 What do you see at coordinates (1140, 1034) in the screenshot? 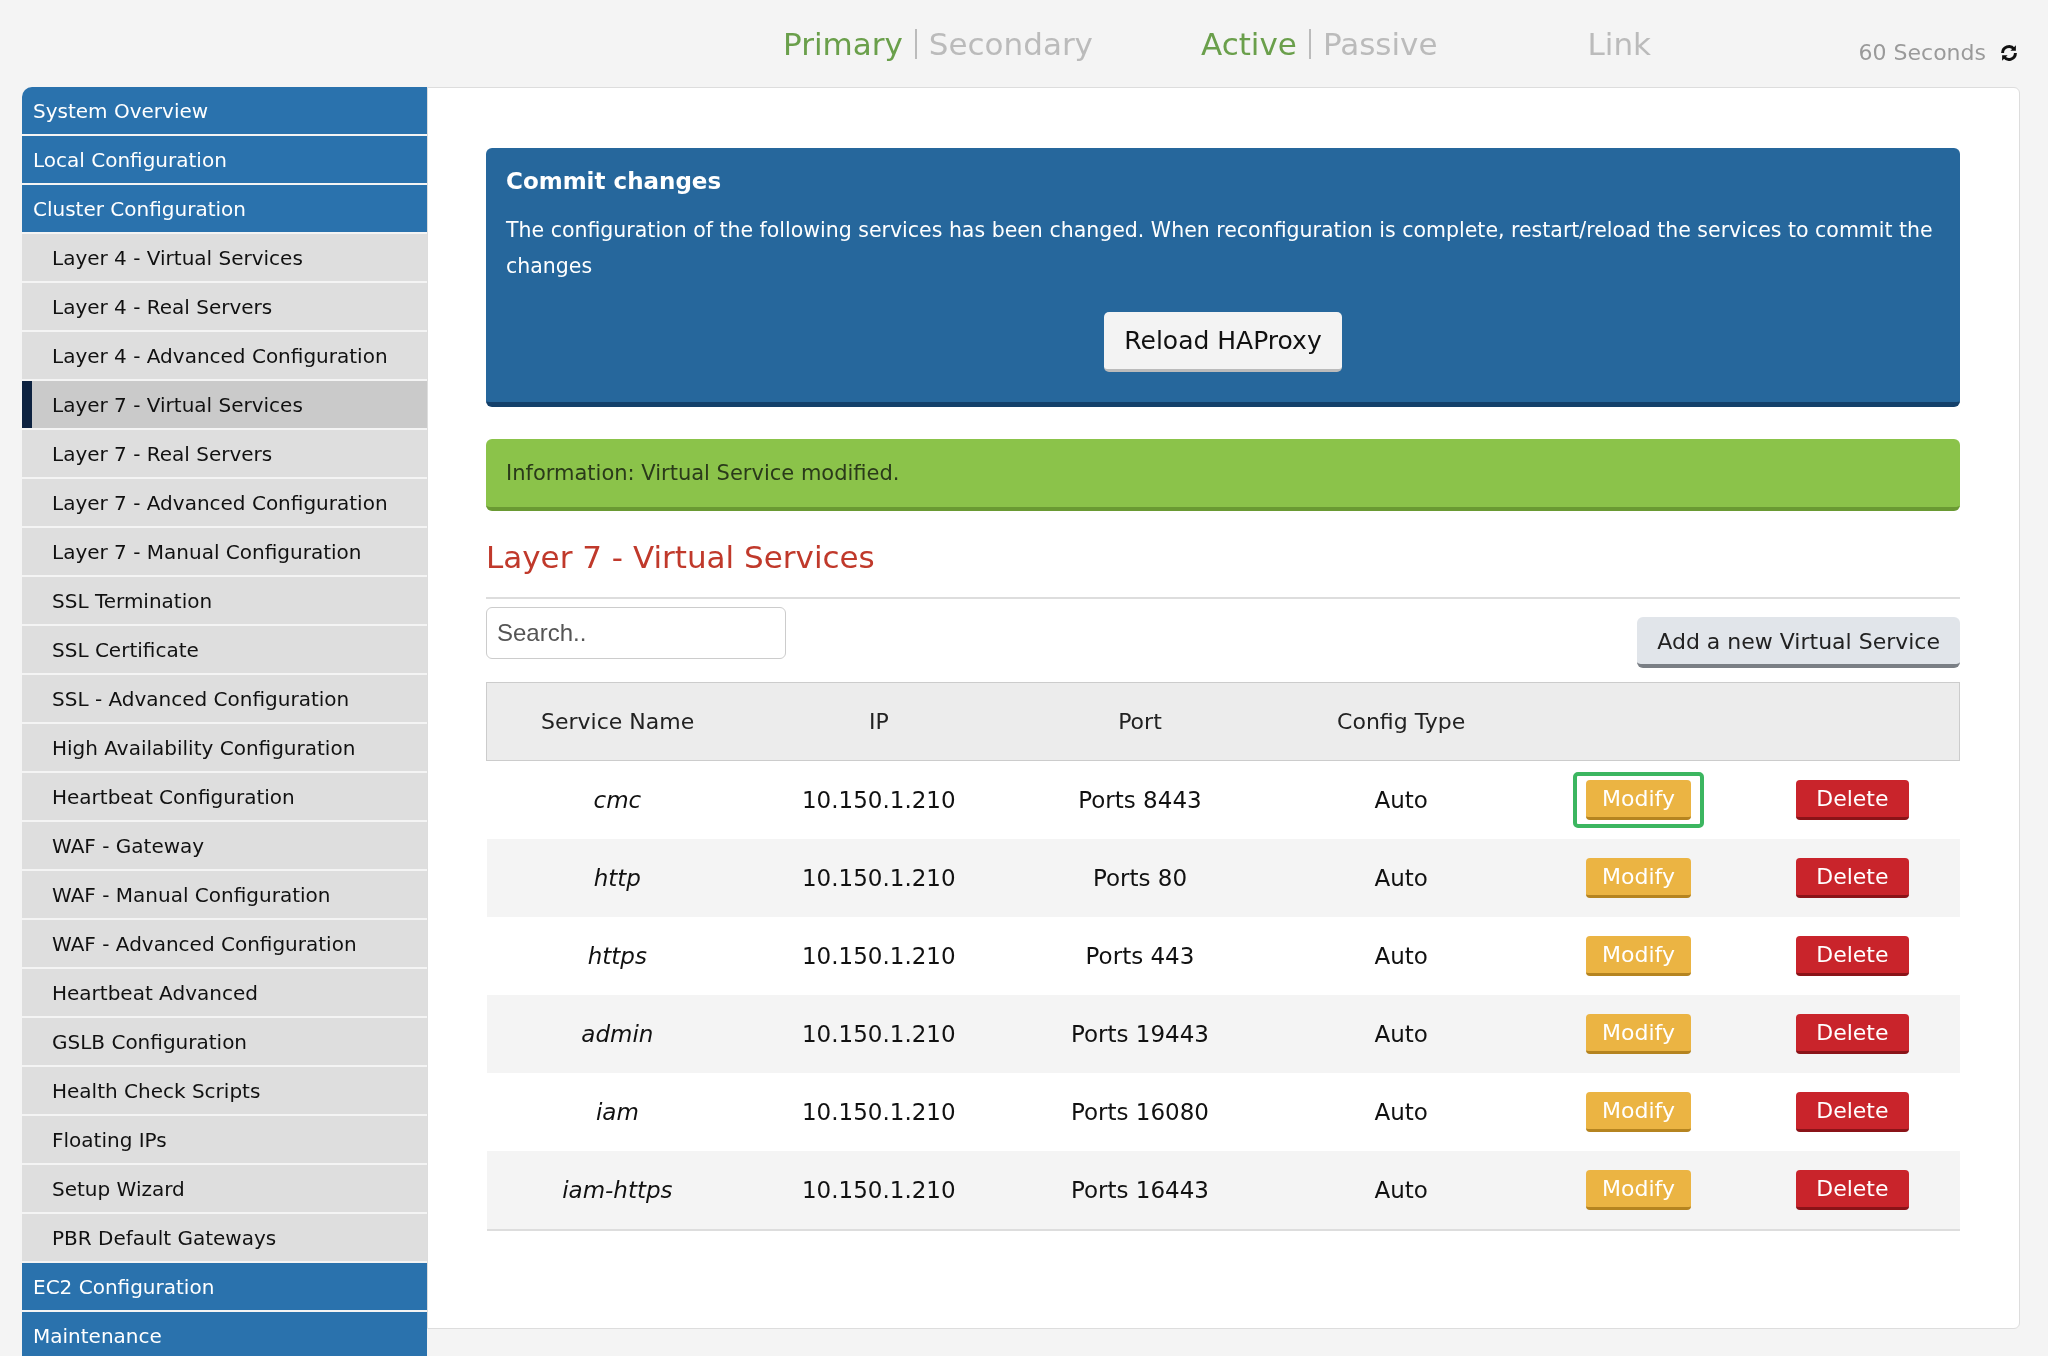
I see `port-cell: Ports 19443` at bounding box center [1140, 1034].